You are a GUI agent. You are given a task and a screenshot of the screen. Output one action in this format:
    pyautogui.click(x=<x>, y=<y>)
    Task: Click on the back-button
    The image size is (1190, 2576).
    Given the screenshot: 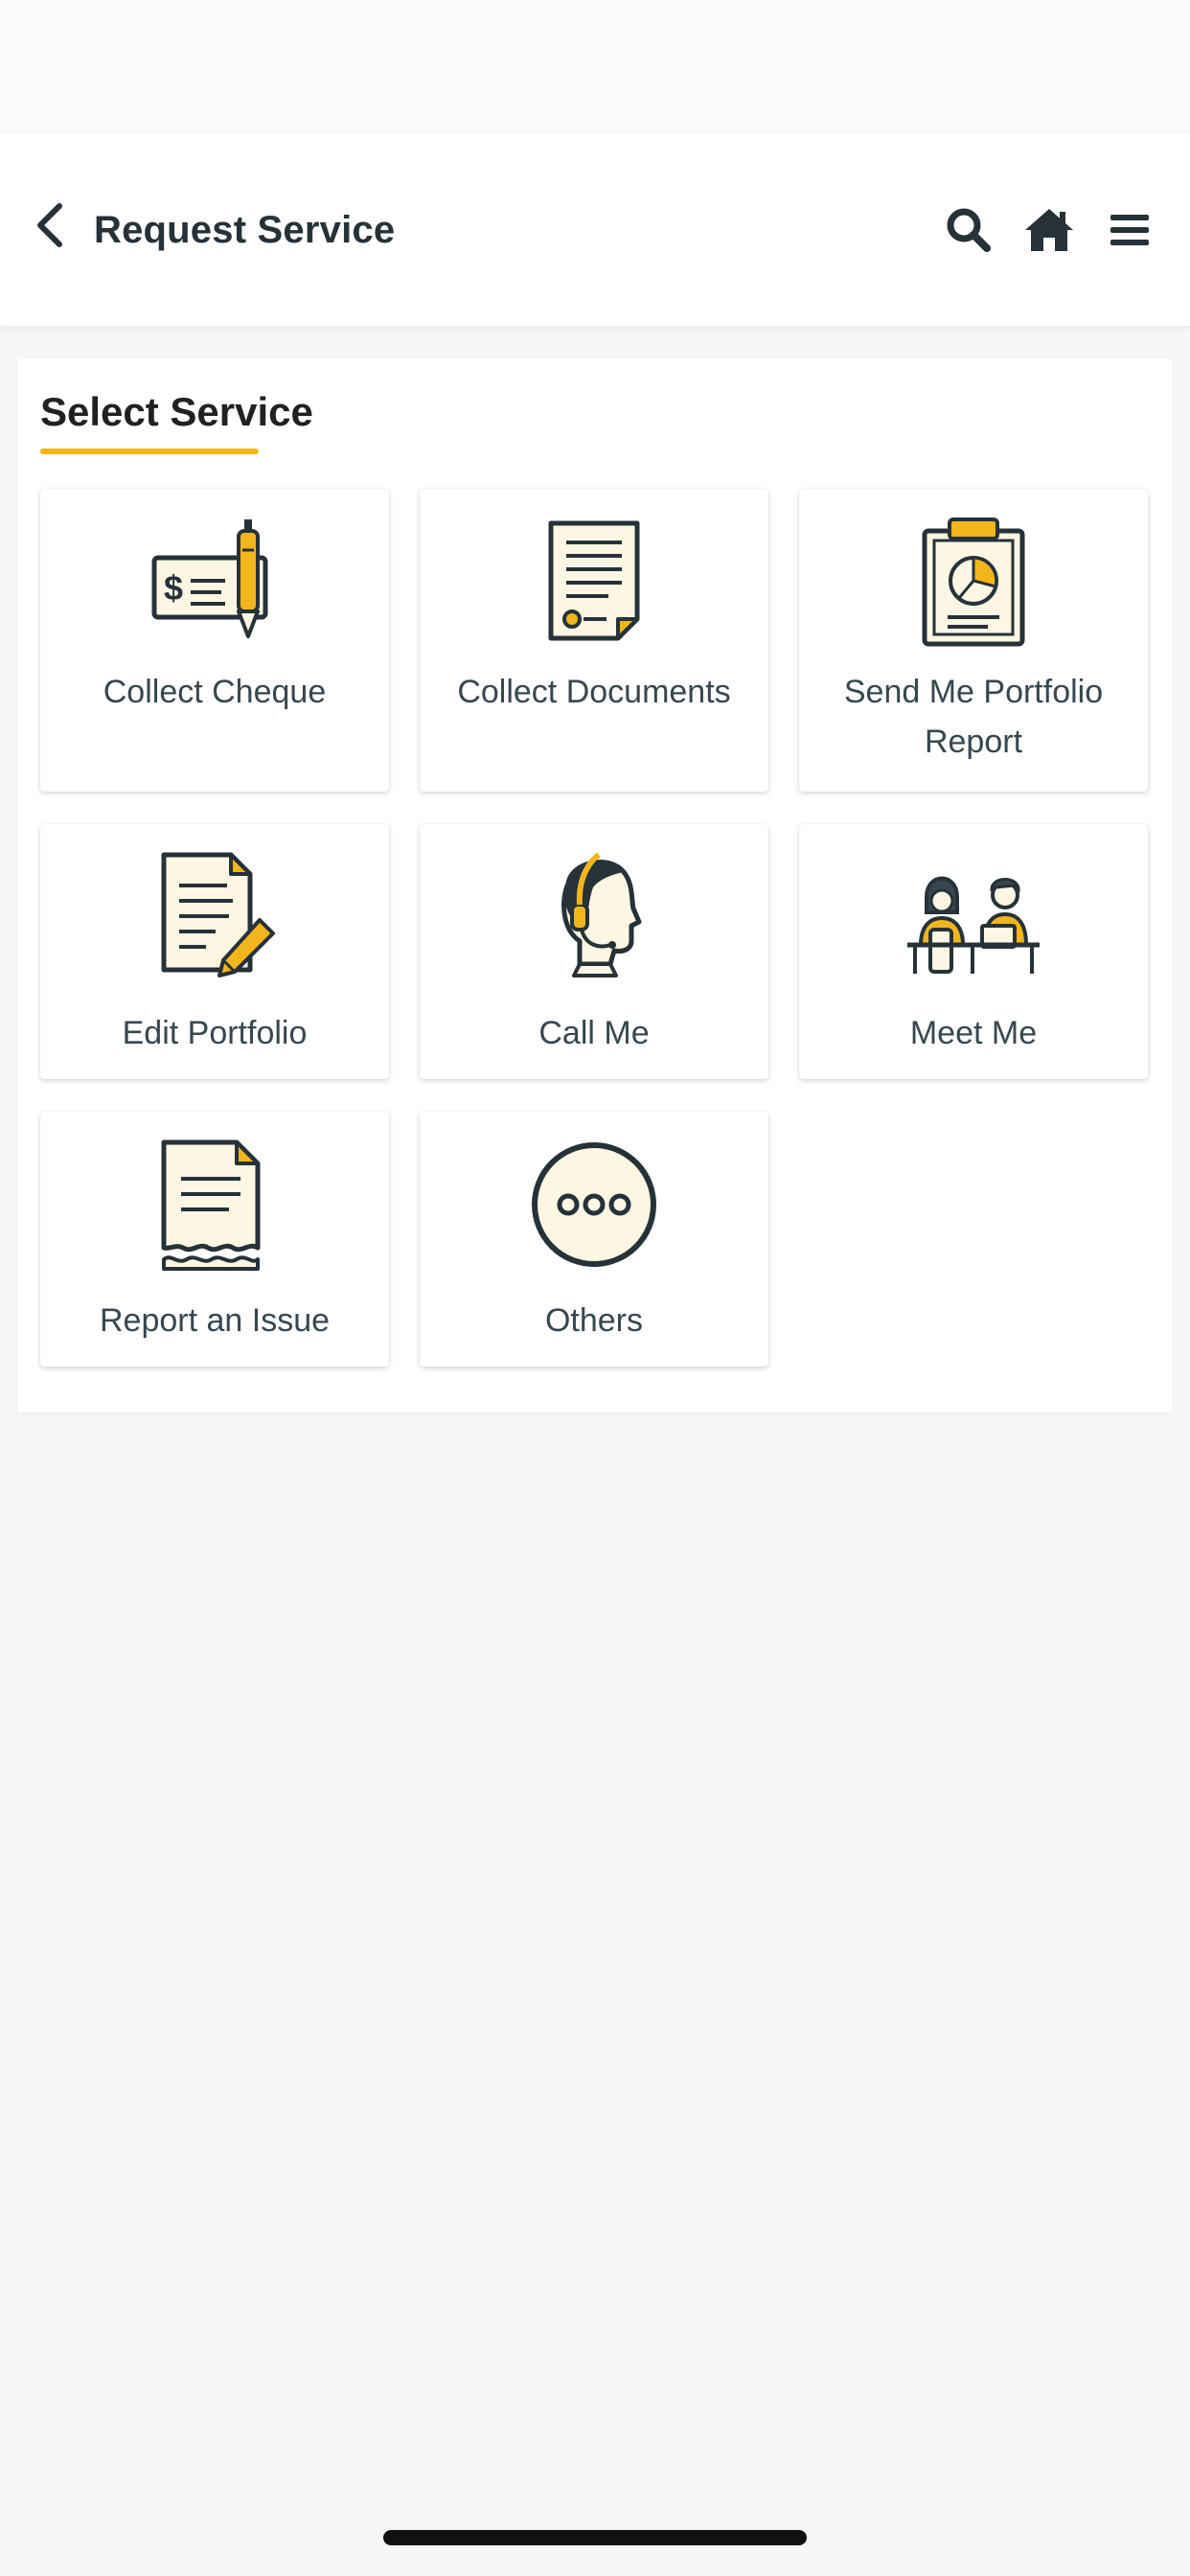 What is the action you would take?
    pyautogui.click(x=50, y=225)
    